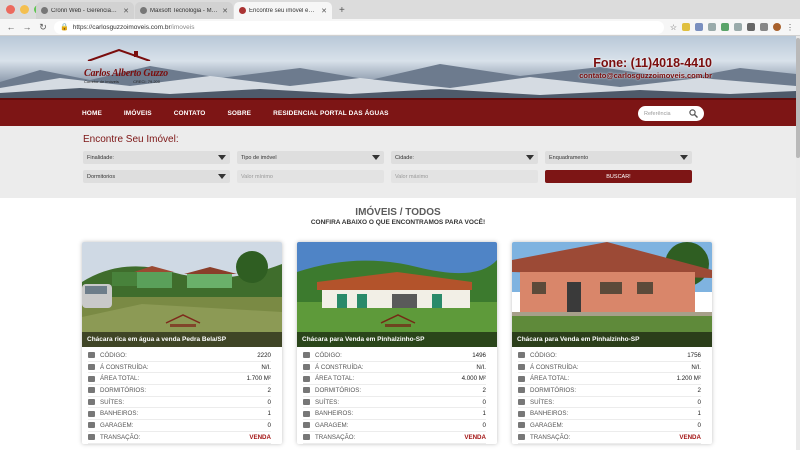 This screenshot has height=450, width=800. I want to click on dormitorios-select: Dormitorios, so click(156, 176).